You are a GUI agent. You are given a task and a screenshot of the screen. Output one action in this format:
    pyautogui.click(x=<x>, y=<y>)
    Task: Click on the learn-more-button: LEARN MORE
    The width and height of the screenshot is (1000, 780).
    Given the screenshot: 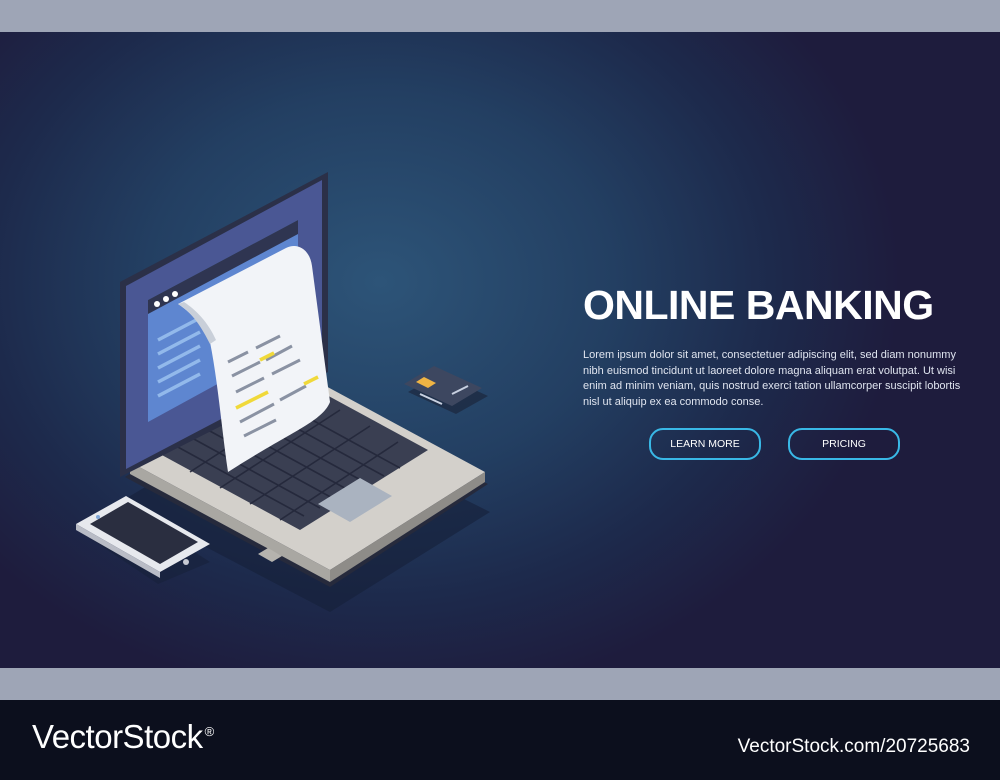 What is the action you would take?
    pyautogui.click(x=705, y=444)
    